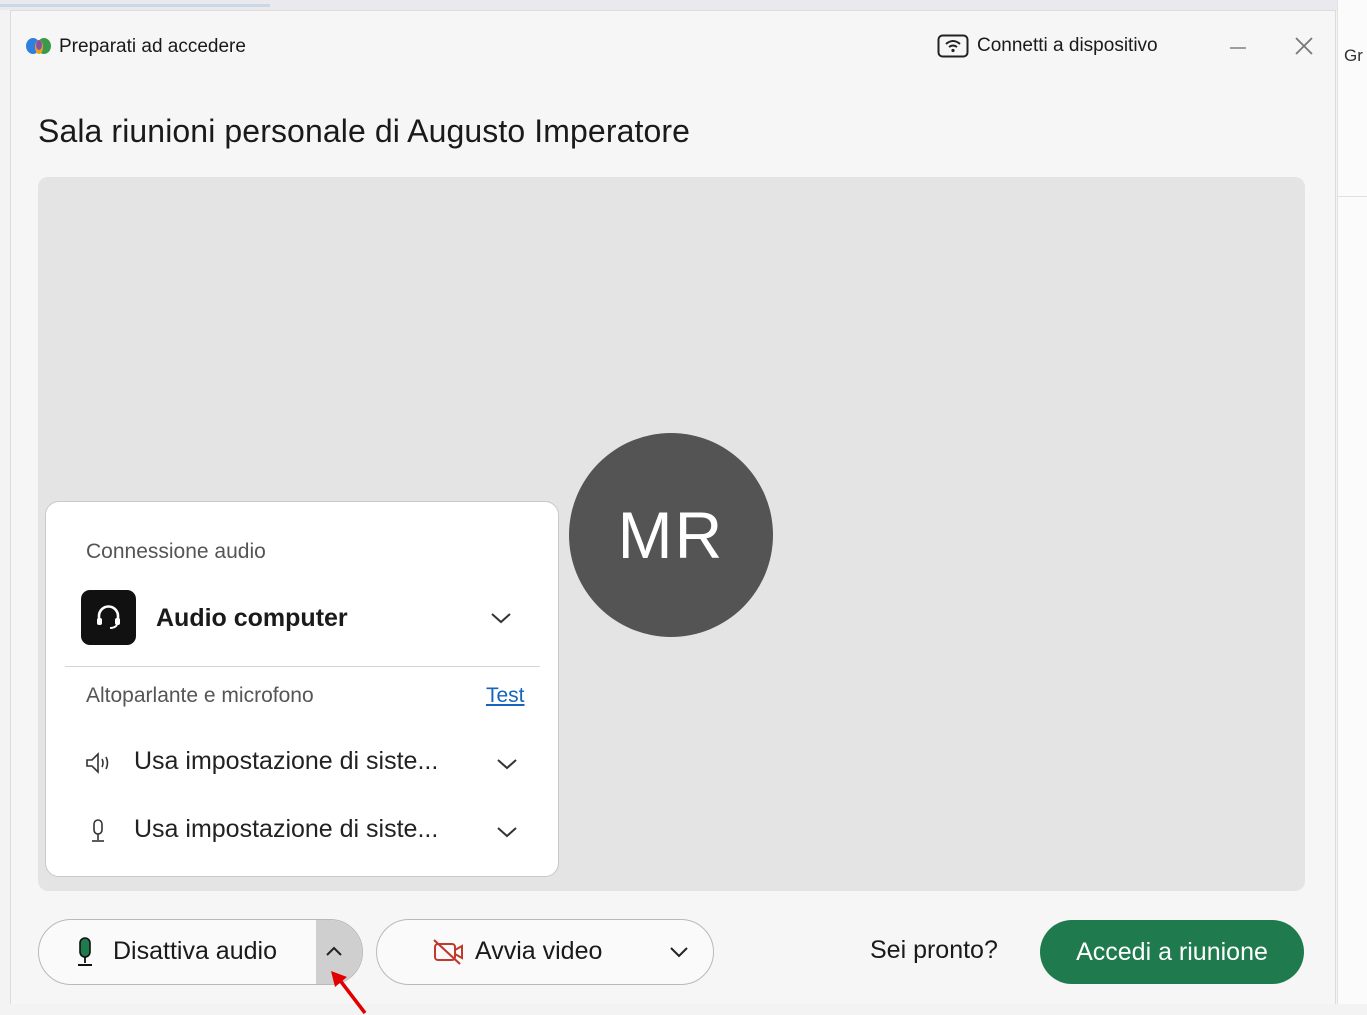 The width and height of the screenshot is (1367, 1015). I want to click on devices-label: Altoparlante e microfono, so click(200, 695).